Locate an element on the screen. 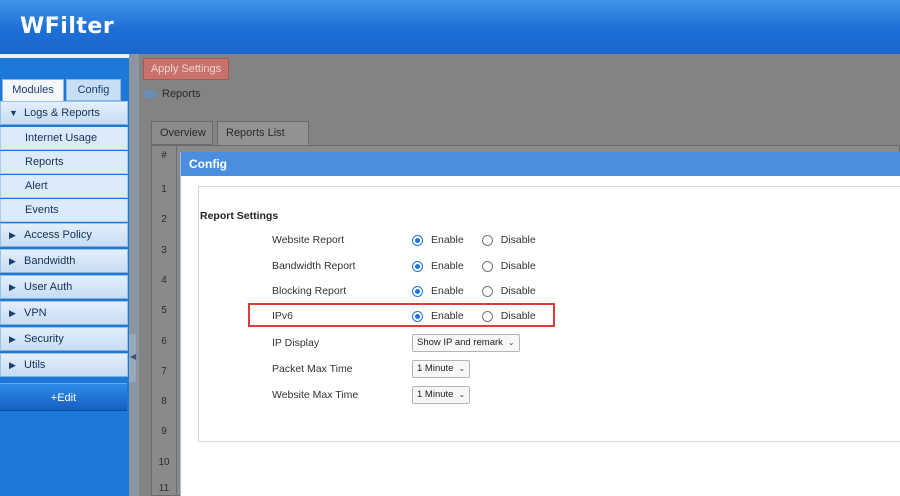 The height and width of the screenshot is (496, 900). website-max-time-row: Website Max Time 1 Minute ⌄ is located at coordinates (422, 395).